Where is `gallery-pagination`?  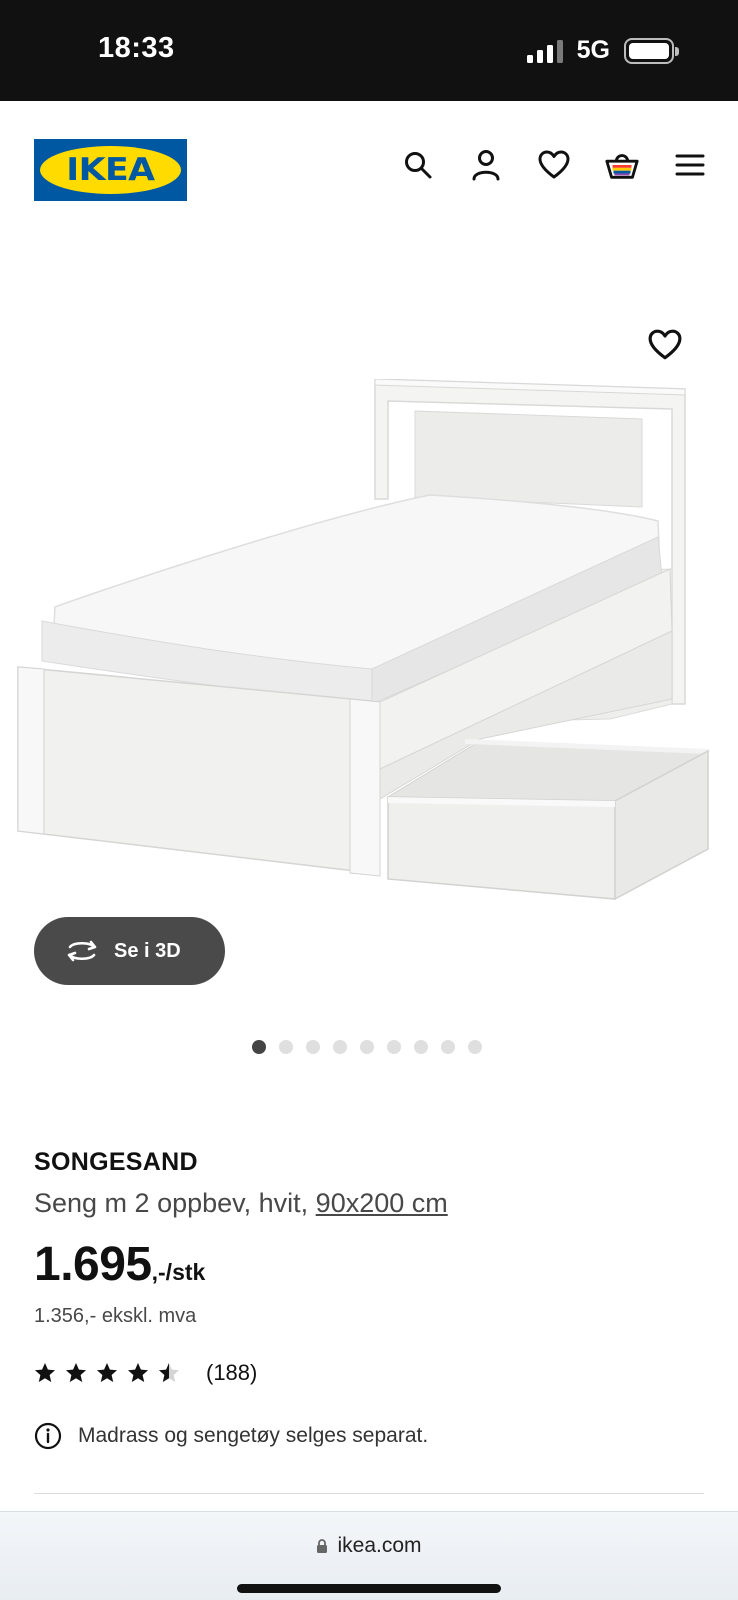
gallery-pagination is located at coordinates (367, 1047).